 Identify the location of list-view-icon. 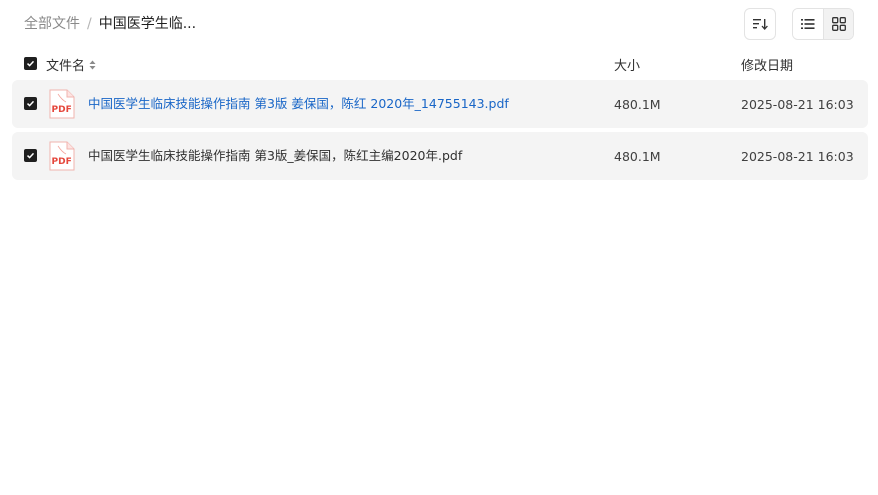
(808, 24).